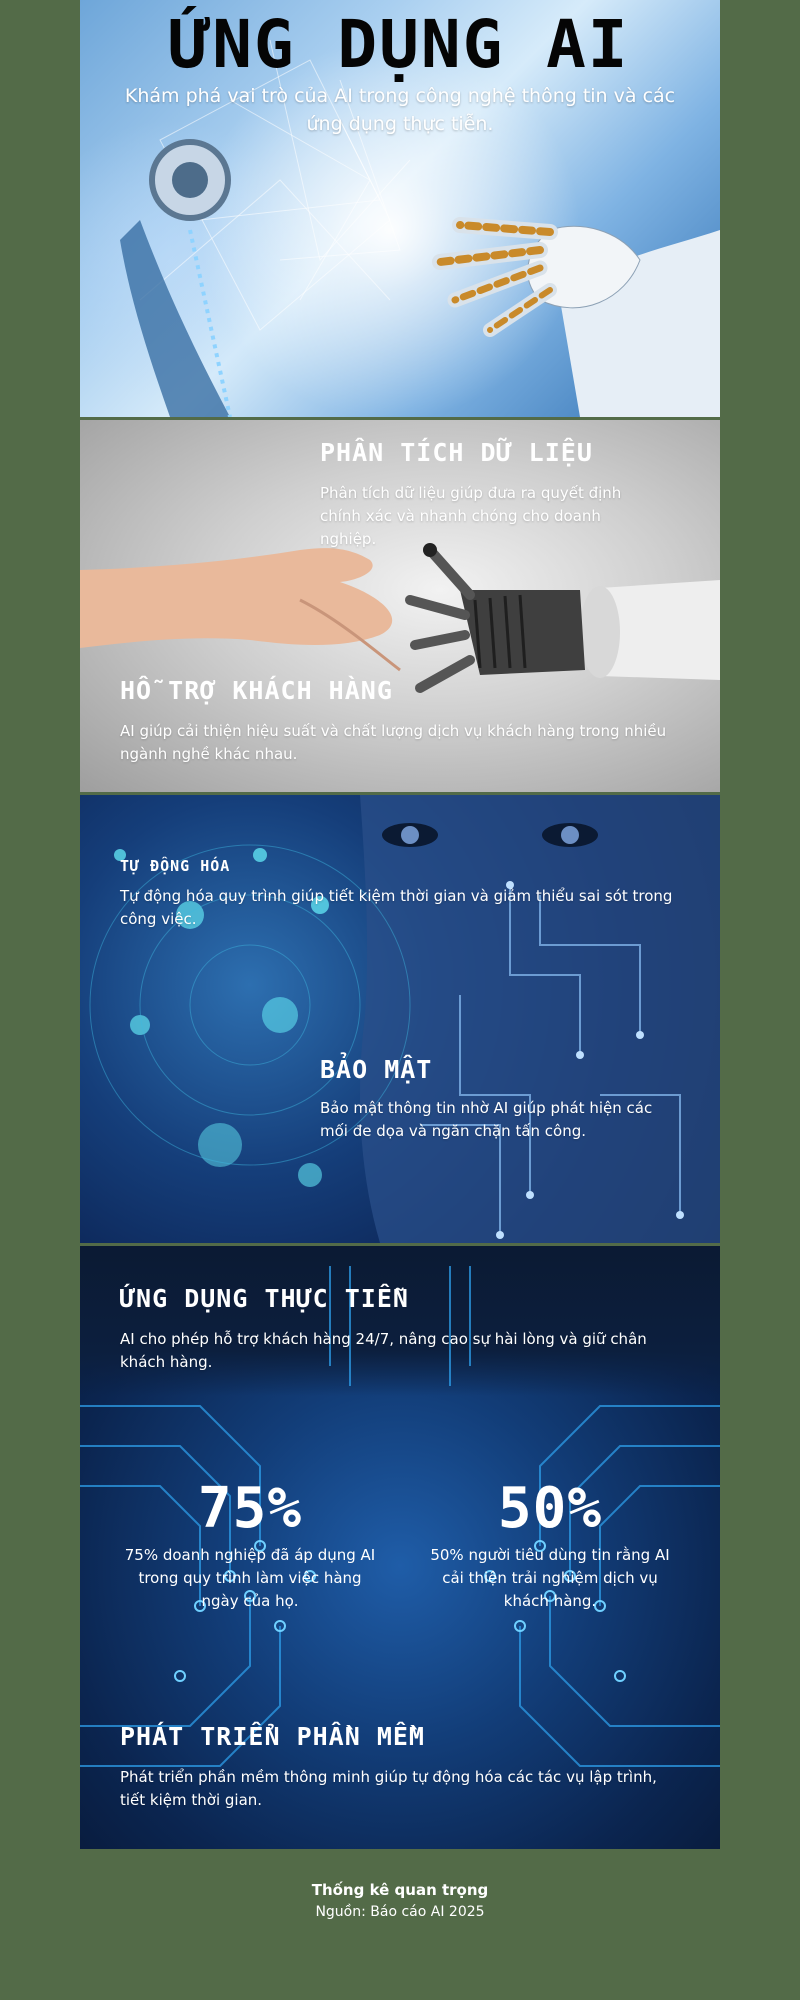  I want to click on automation-heading: TỰ ĐỘNG HÓA, so click(175, 866).